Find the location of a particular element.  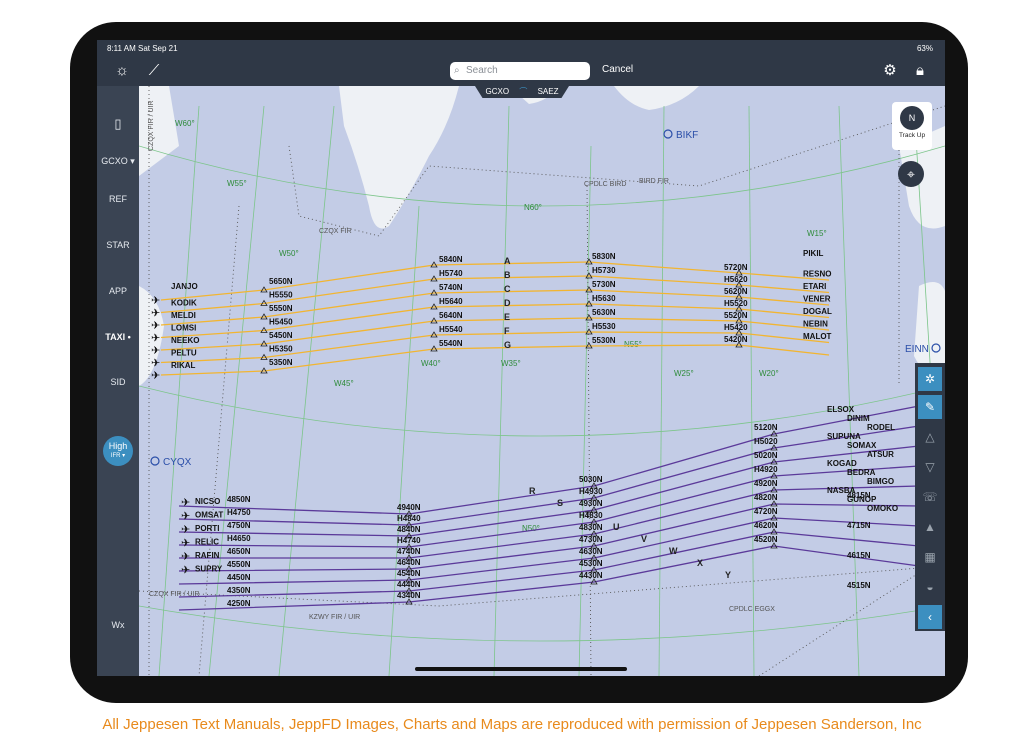

north-track-letter: G is located at coordinates (507, 345).